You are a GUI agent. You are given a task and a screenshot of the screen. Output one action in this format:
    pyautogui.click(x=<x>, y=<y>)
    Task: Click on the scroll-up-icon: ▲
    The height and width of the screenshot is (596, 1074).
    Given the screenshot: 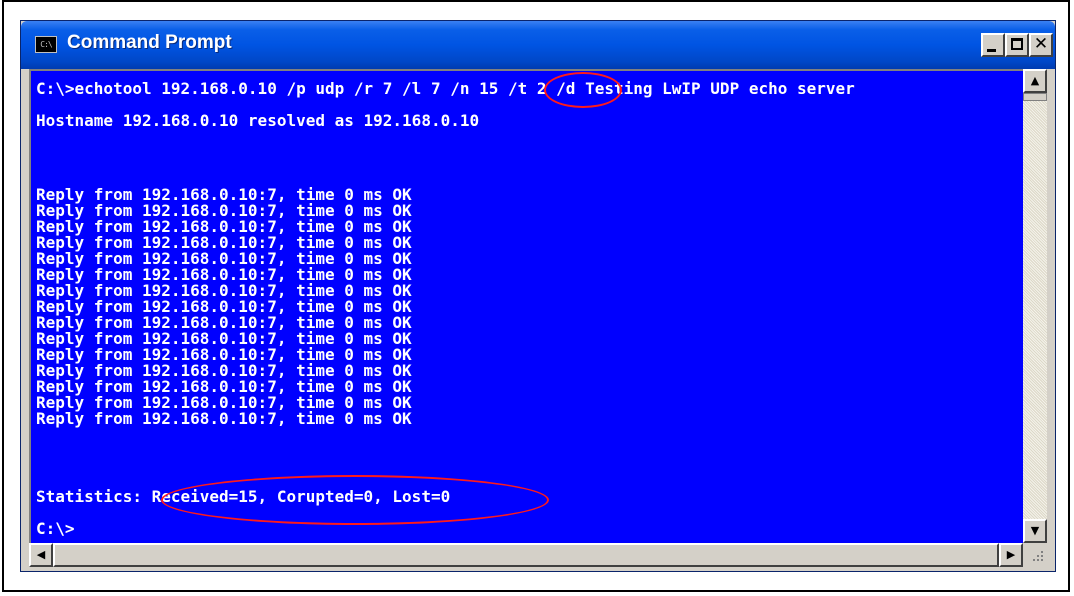 What is the action you would take?
    pyautogui.click(x=1035, y=80)
    